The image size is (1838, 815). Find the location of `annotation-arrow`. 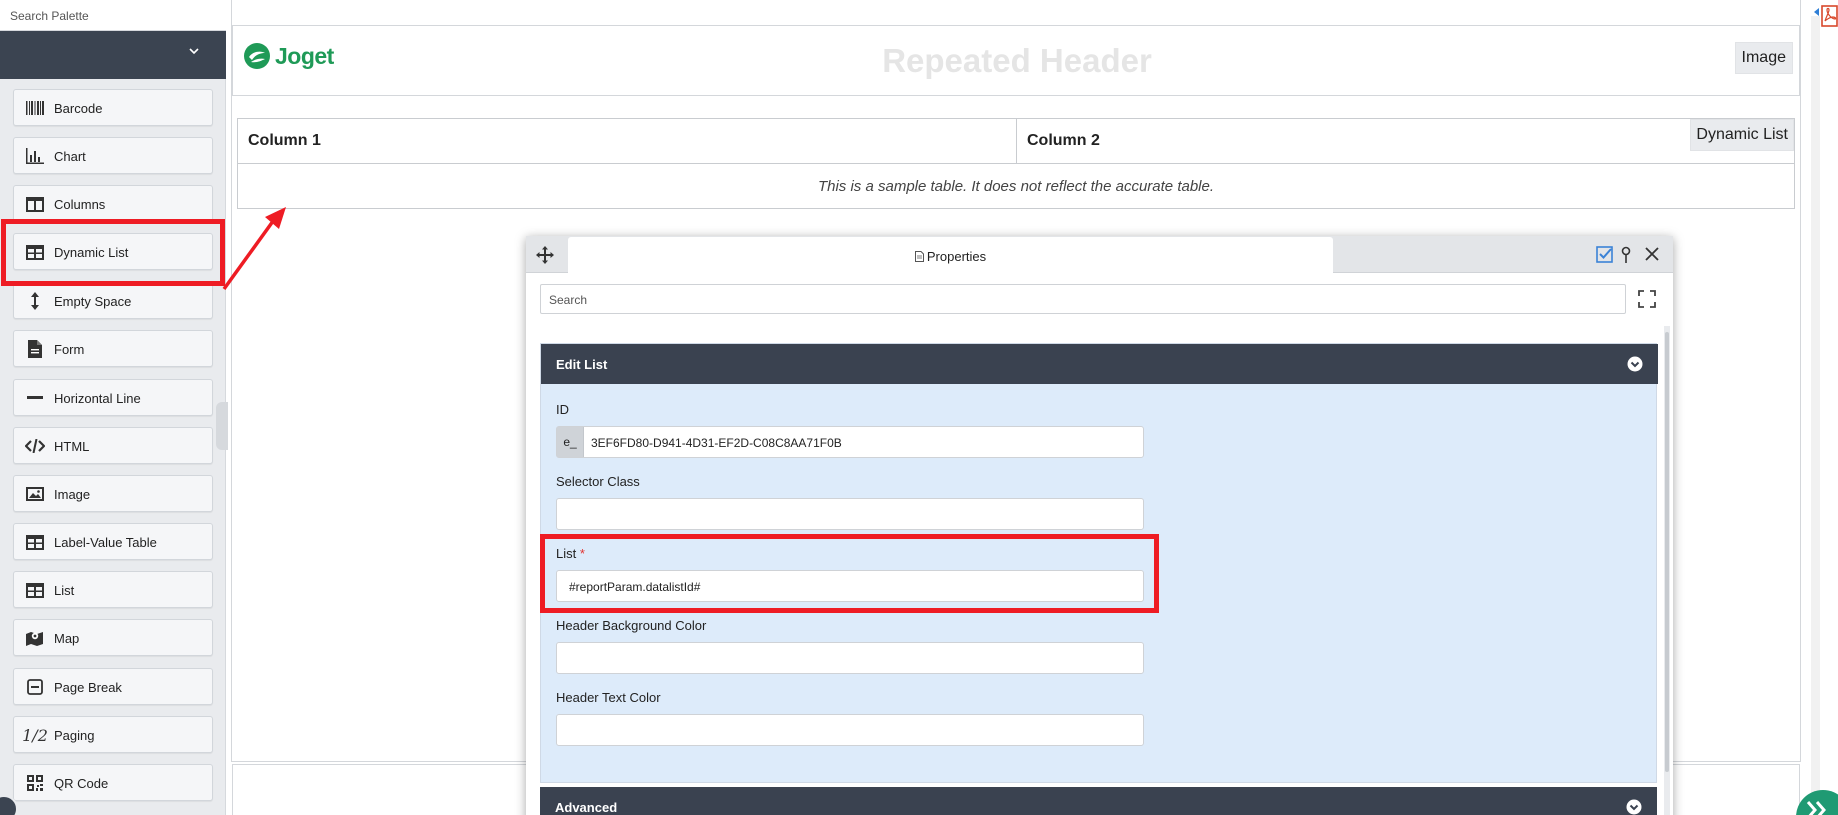

annotation-arrow is located at coordinates (254, 249).